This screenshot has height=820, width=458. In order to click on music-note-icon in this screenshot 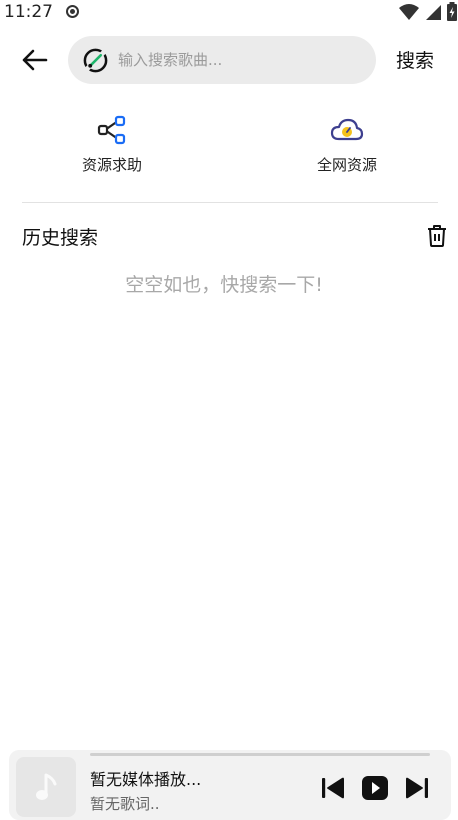, I will do `click(46, 786)`.